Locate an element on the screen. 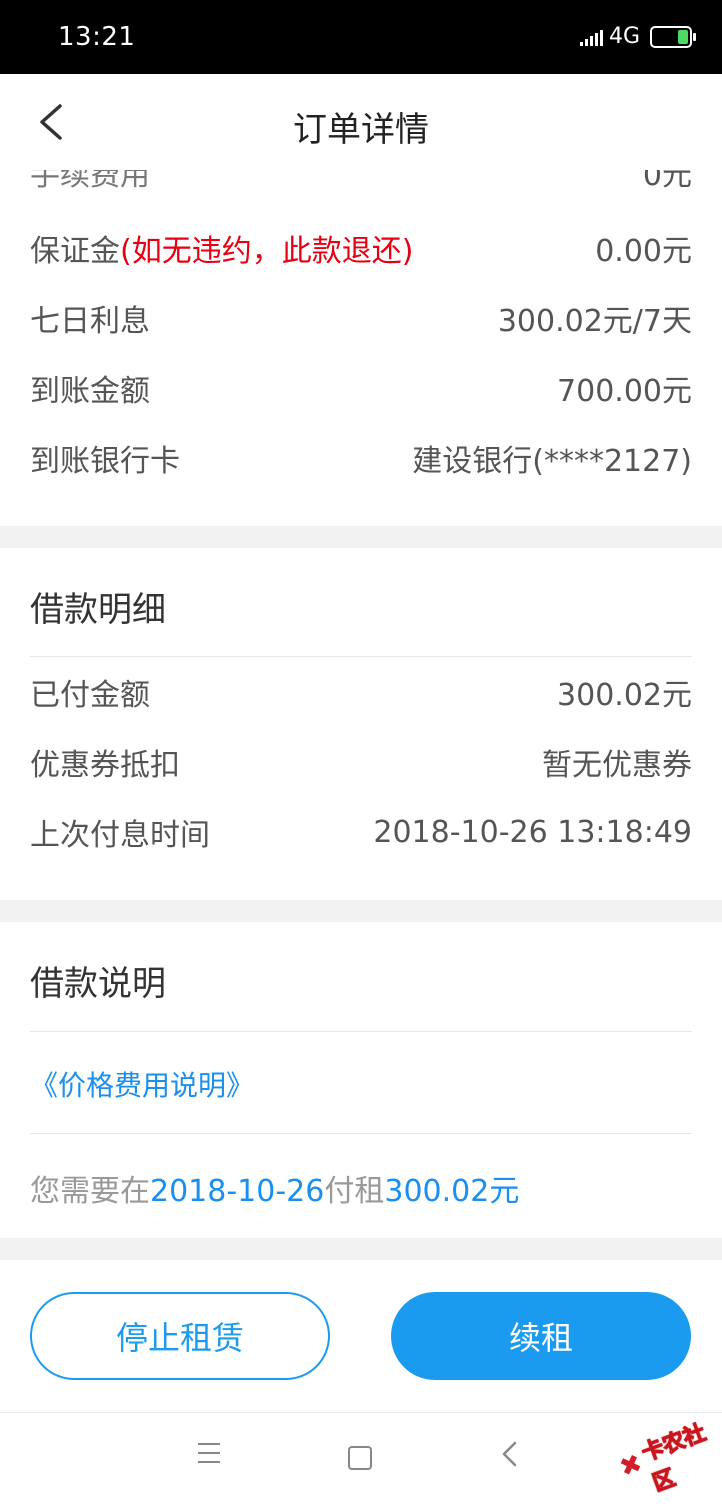  fee-row: 手续费用 0元 is located at coordinates (361, 182).